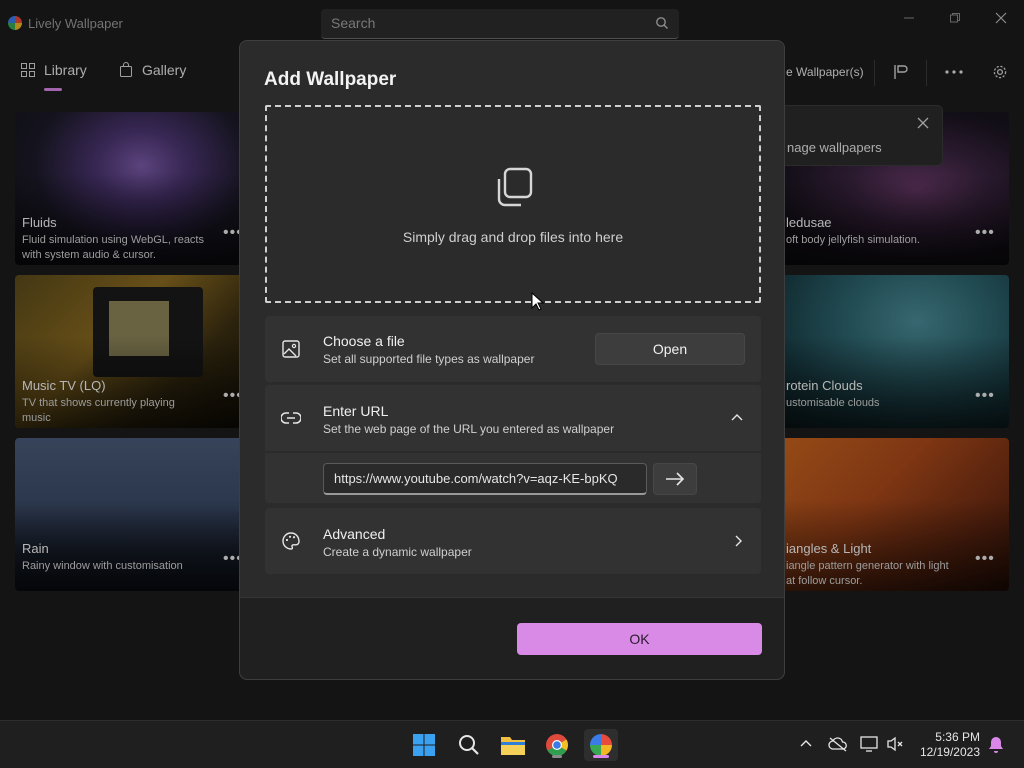 The height and width of the screenshot is (768, 1024). What do you see at coordinates (838, 744) in the screenshot?
I see `onedrive-offline-icon` at bounding box center [838, 744].